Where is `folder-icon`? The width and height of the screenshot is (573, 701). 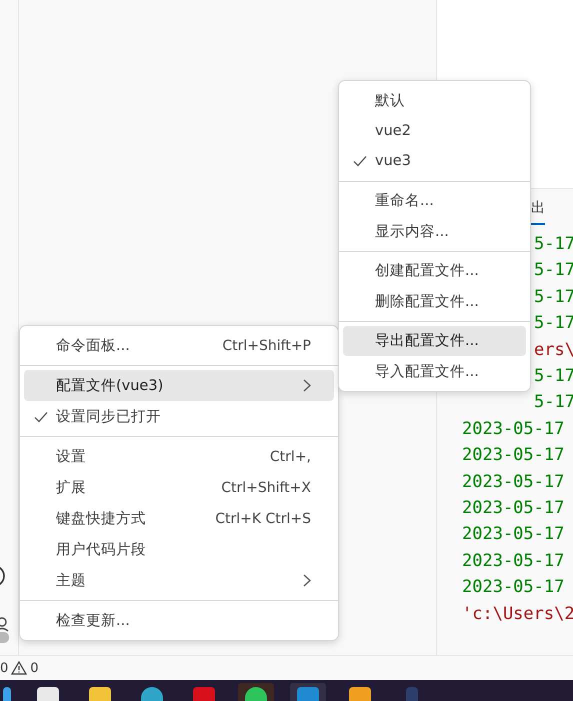
folder-icon is located at coordinates (100, 694).